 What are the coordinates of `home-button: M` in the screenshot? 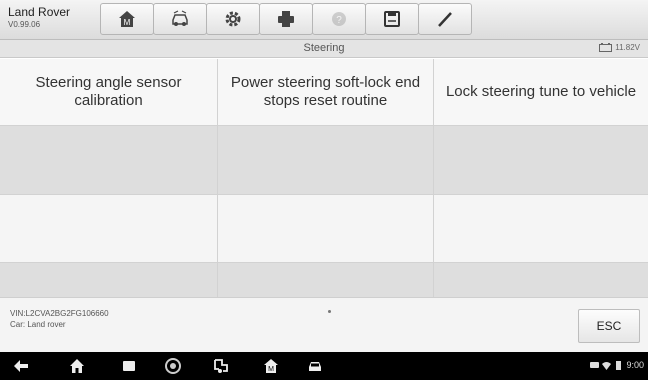 It's located at (127, 19).